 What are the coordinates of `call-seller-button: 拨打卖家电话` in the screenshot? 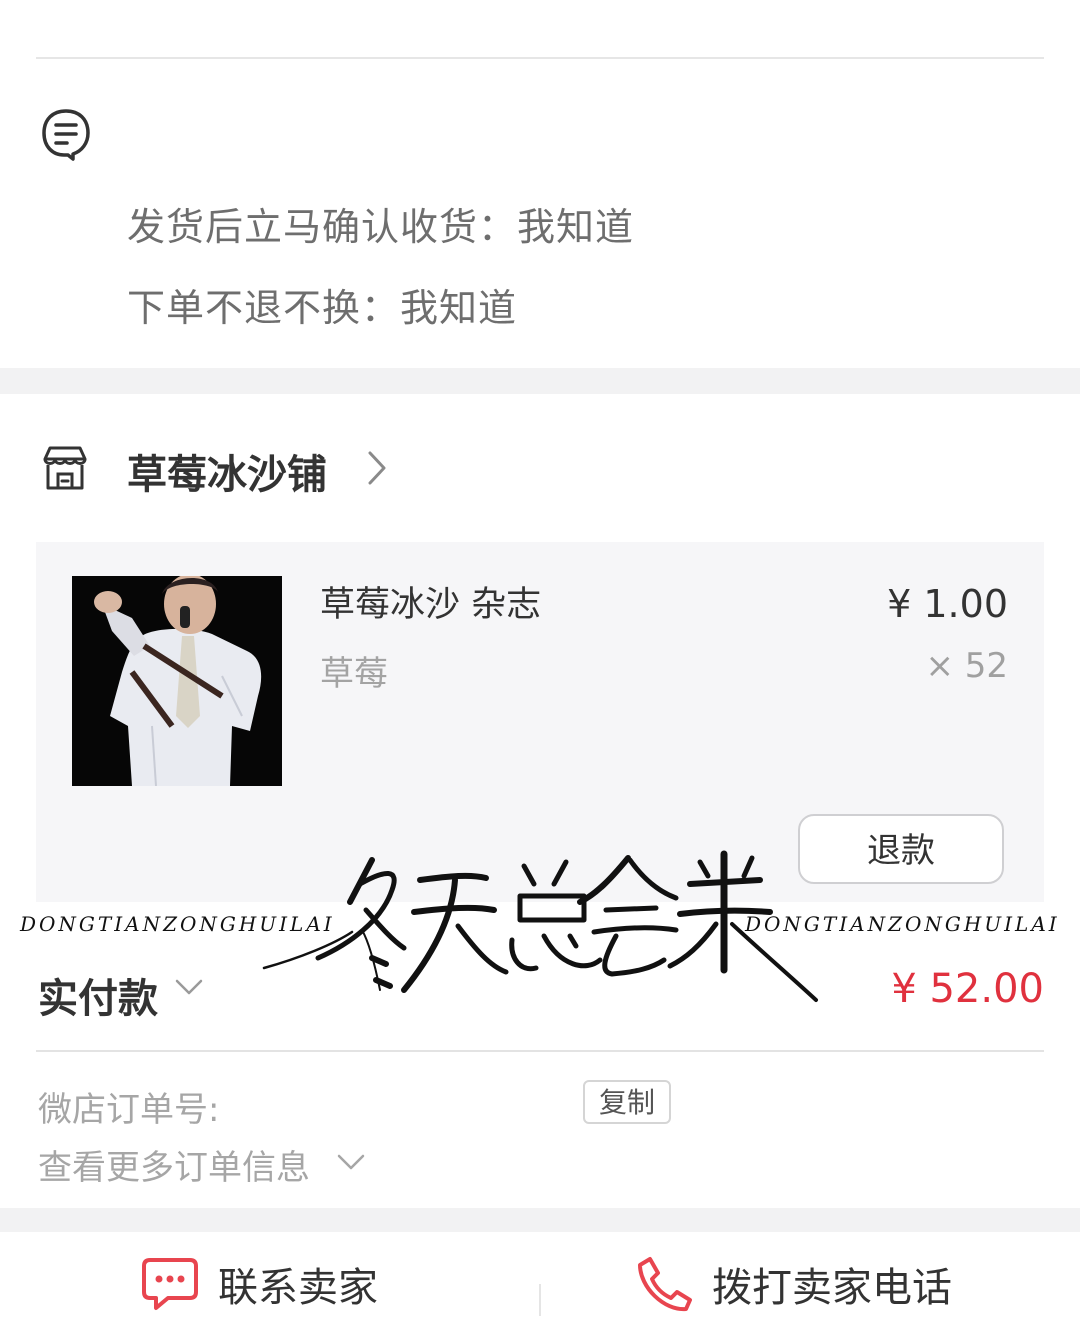 It's located at (794, 1284).